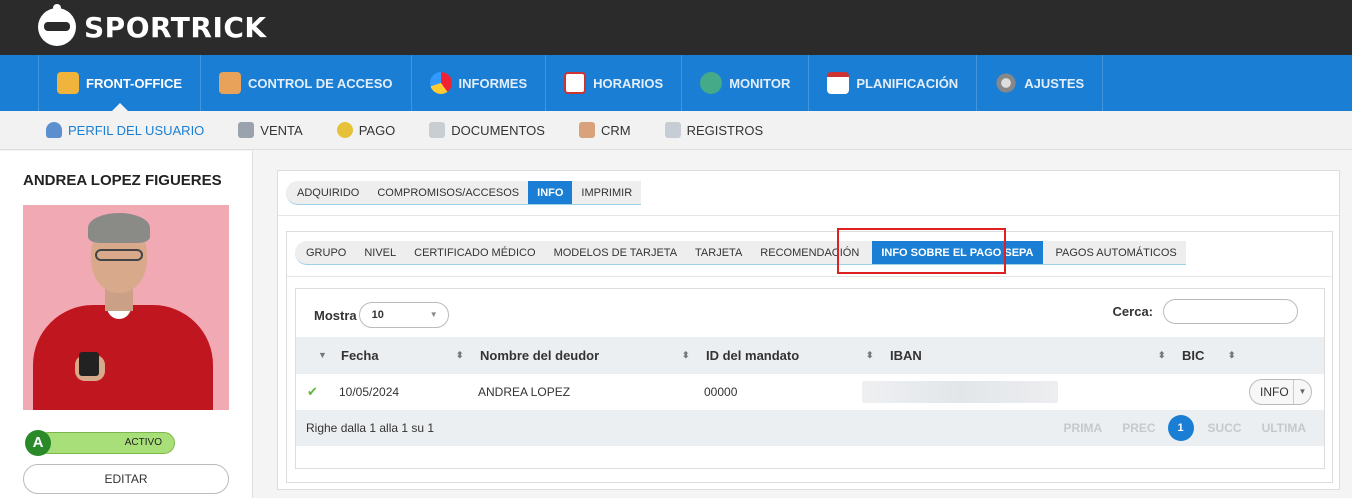 This screenshot has width=1352, height=498. Describe the element at coordinates (838, 83) in the screenshot. I see `planner-icon` at that location.